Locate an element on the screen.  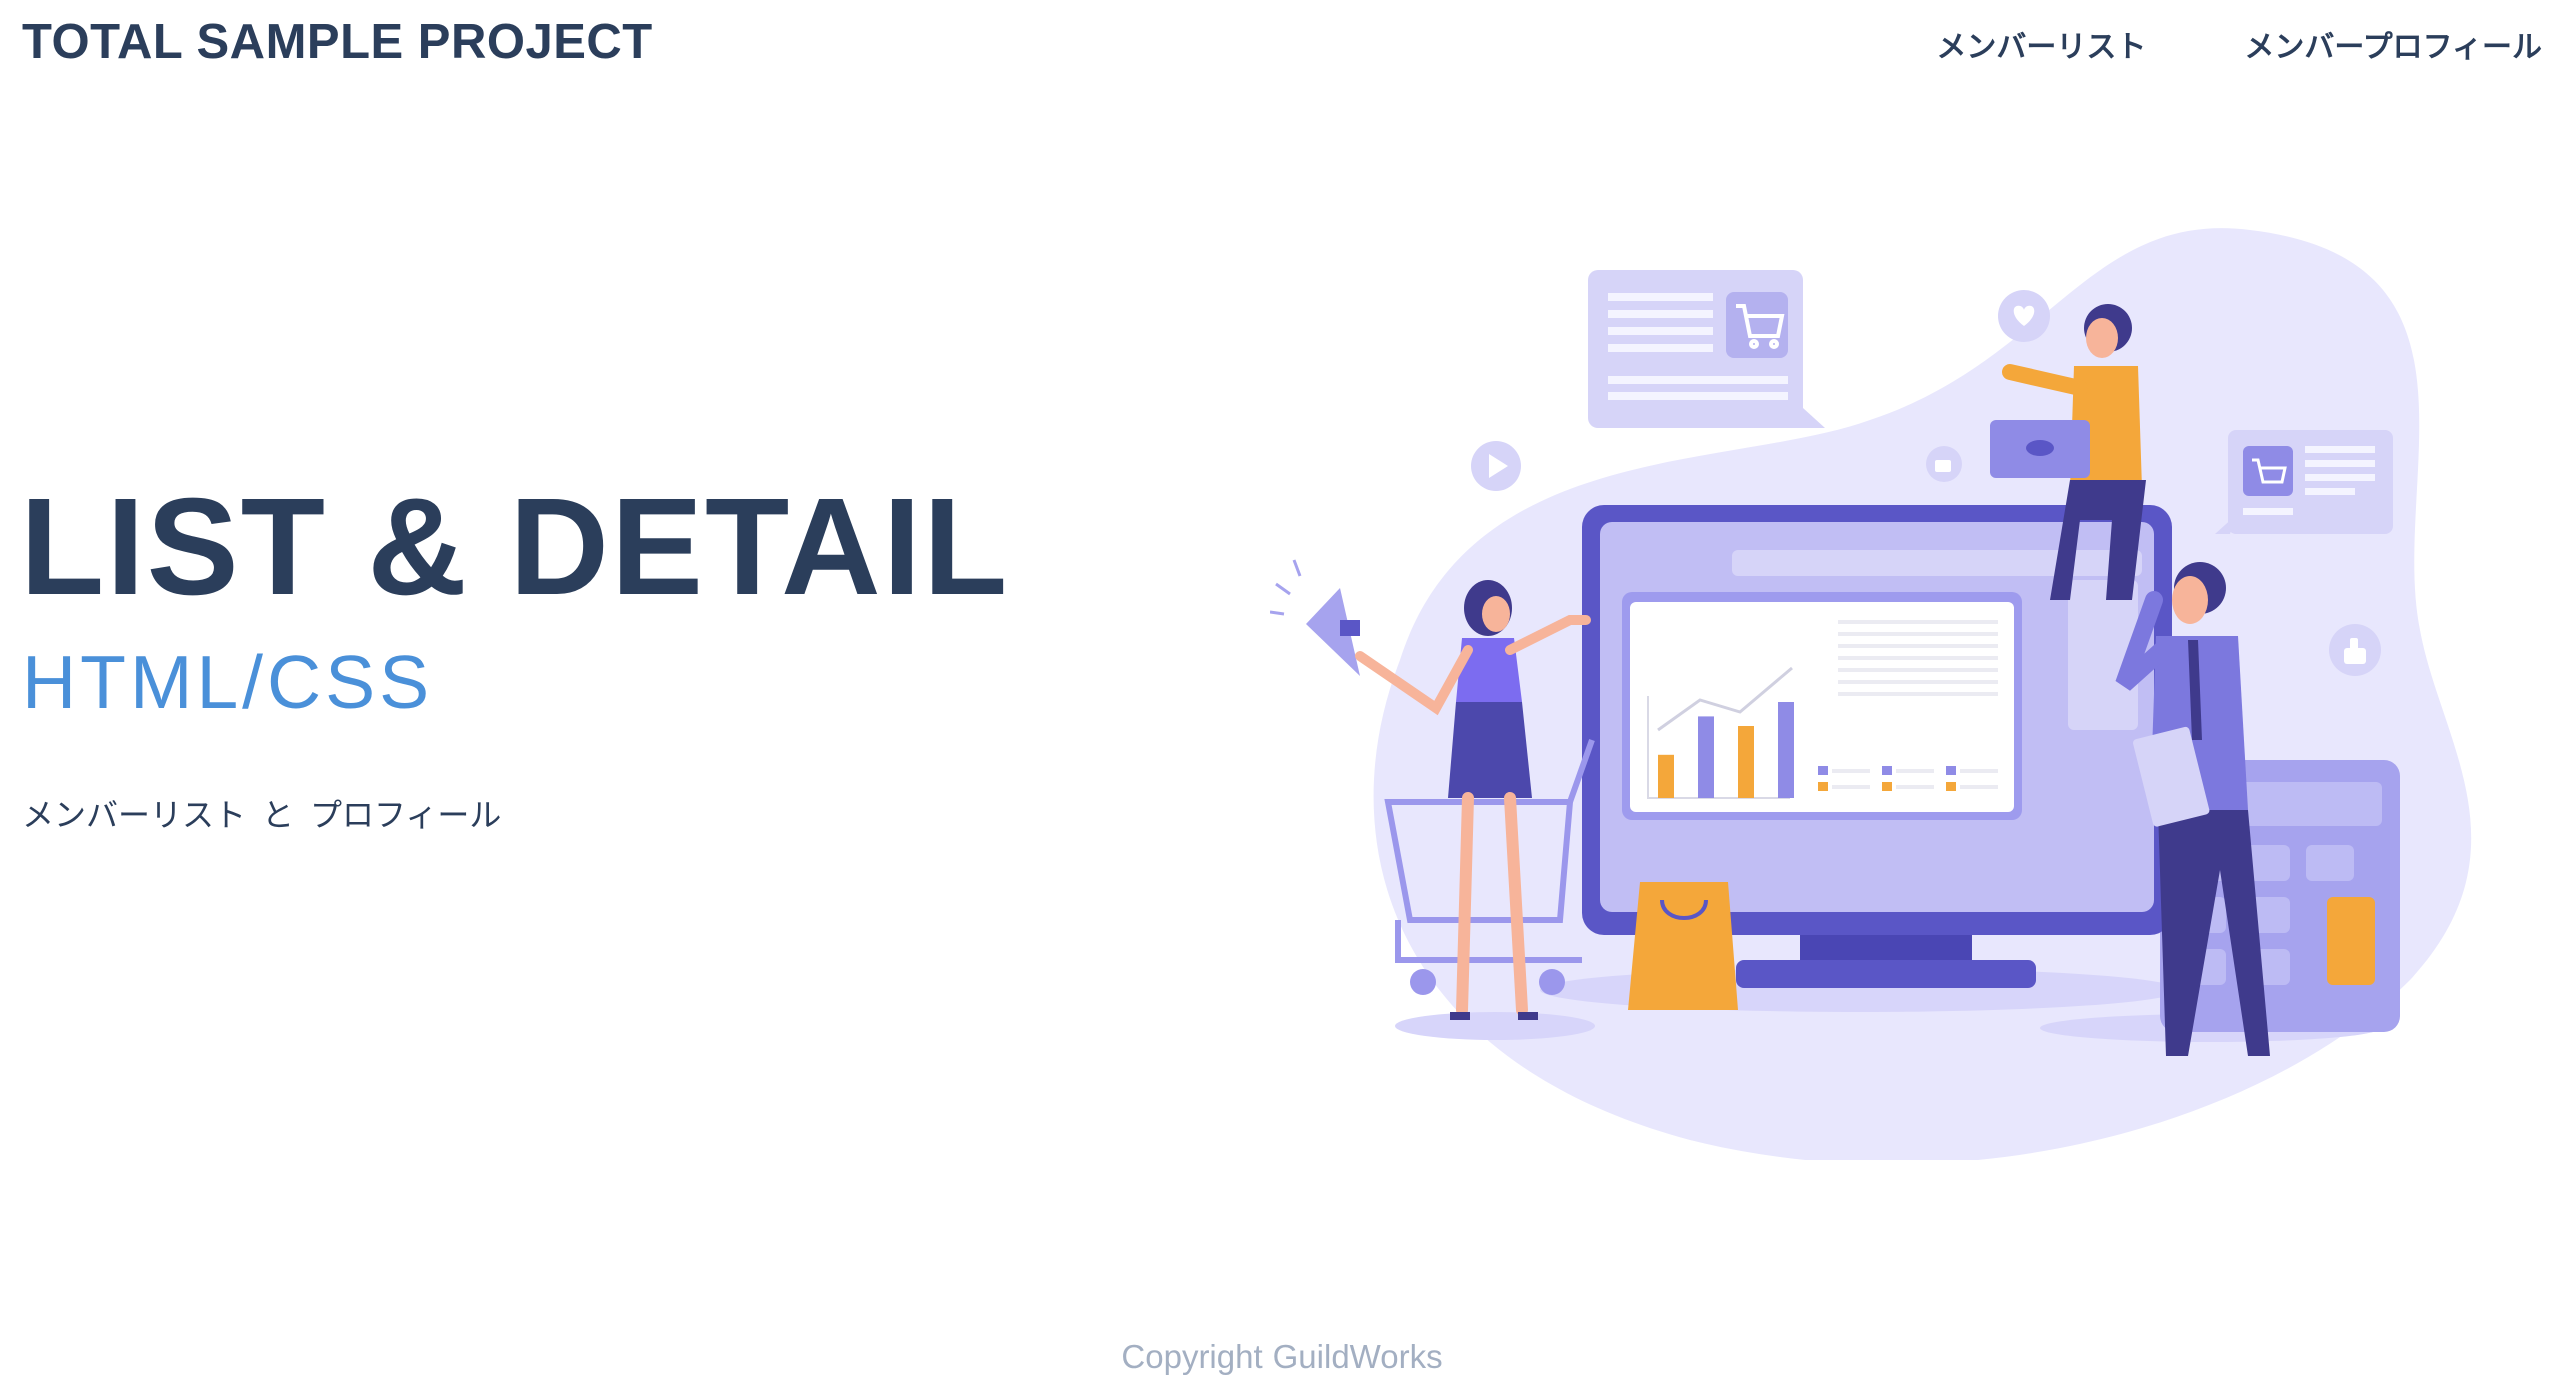
play-icon is located at coordinates (1496, 466).